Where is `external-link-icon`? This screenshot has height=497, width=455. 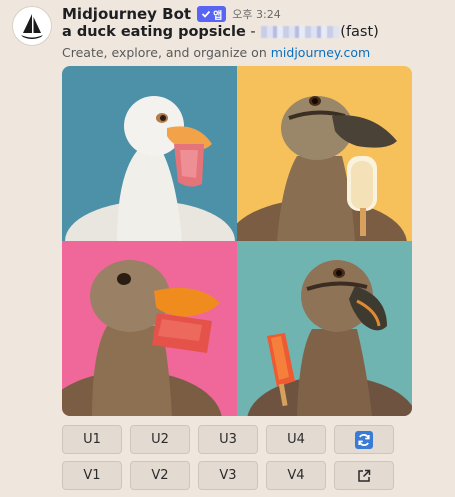
external-link-icon is located at coordinates (364, 475).